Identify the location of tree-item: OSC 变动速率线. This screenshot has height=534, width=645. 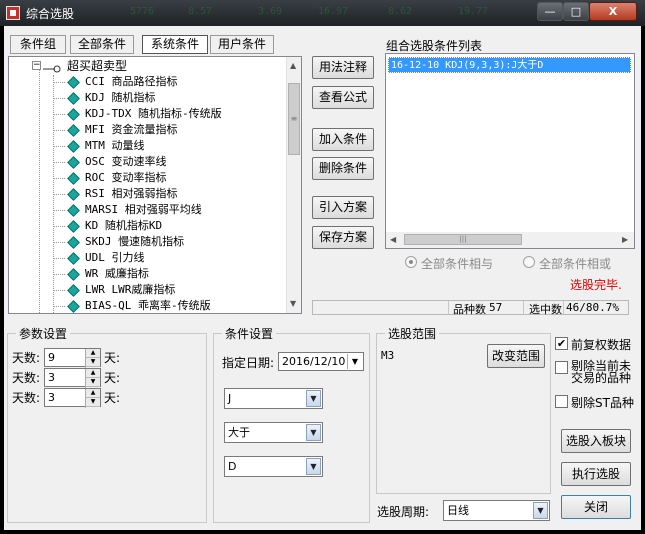
(147, 162).